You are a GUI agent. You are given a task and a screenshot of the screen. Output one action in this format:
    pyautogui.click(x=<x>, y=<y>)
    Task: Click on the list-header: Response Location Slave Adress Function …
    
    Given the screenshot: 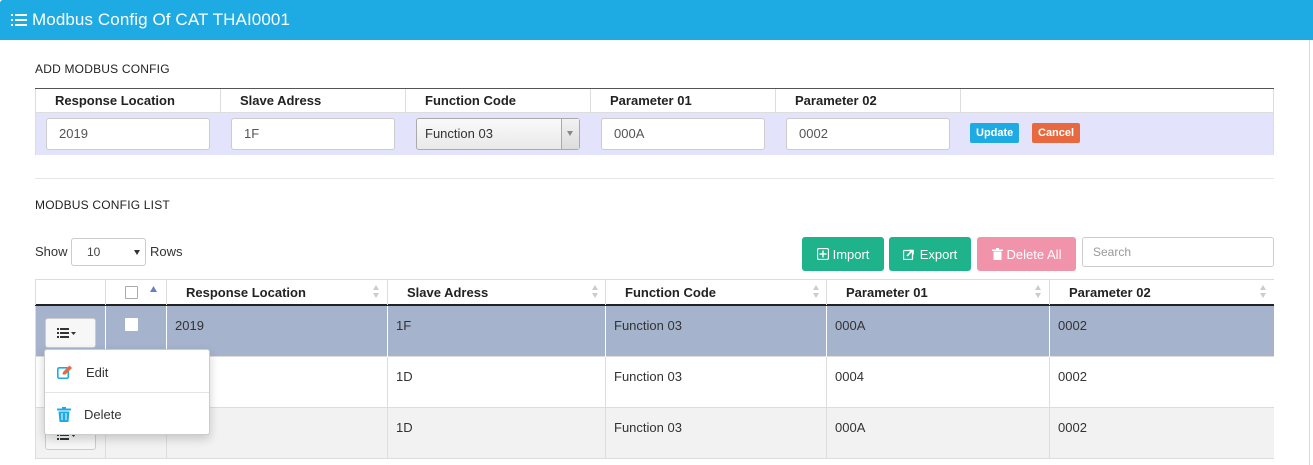 What is the action you would take?
    pyautogui.click(x=654, y=292)
    